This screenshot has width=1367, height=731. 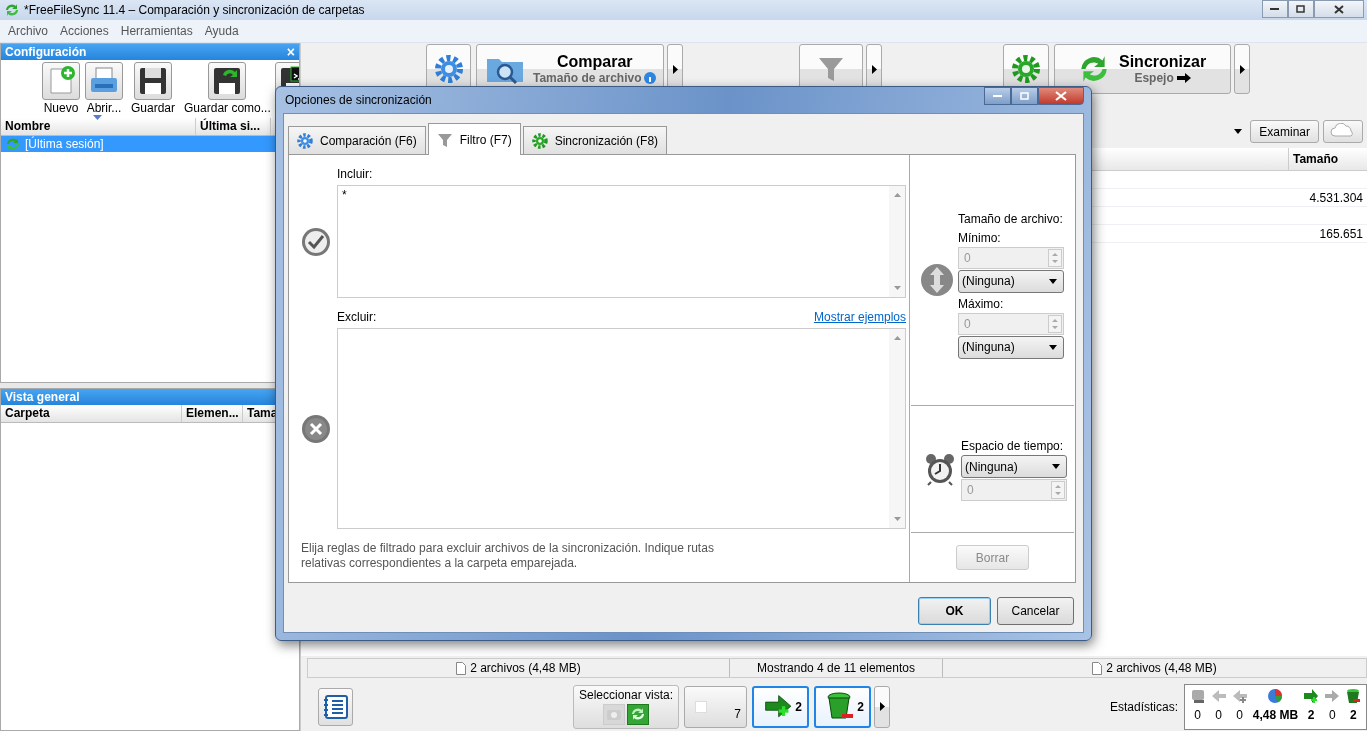 What do you see at coordinates (1013, 446) in the screenshot?
I see `time-span-label: Espacio de tiempo:` at bounding box center [1013, 446].